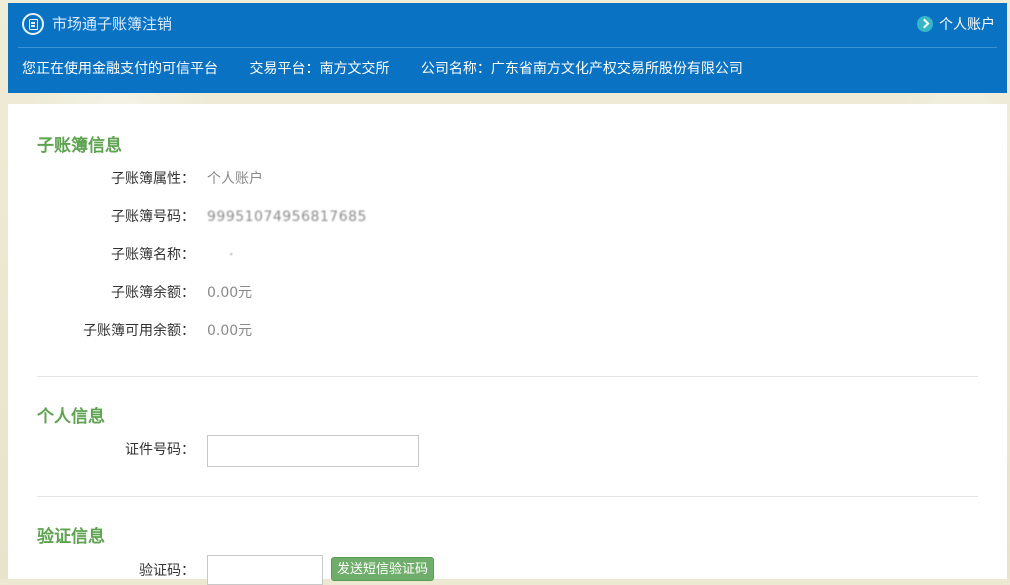 This screenshot has height=585, width=1010. What do you see at coordinates (79, 146) in the screenshot?
I see `sub-ledger-section-title: 子账簿信息` at bounding box center [79, 146].